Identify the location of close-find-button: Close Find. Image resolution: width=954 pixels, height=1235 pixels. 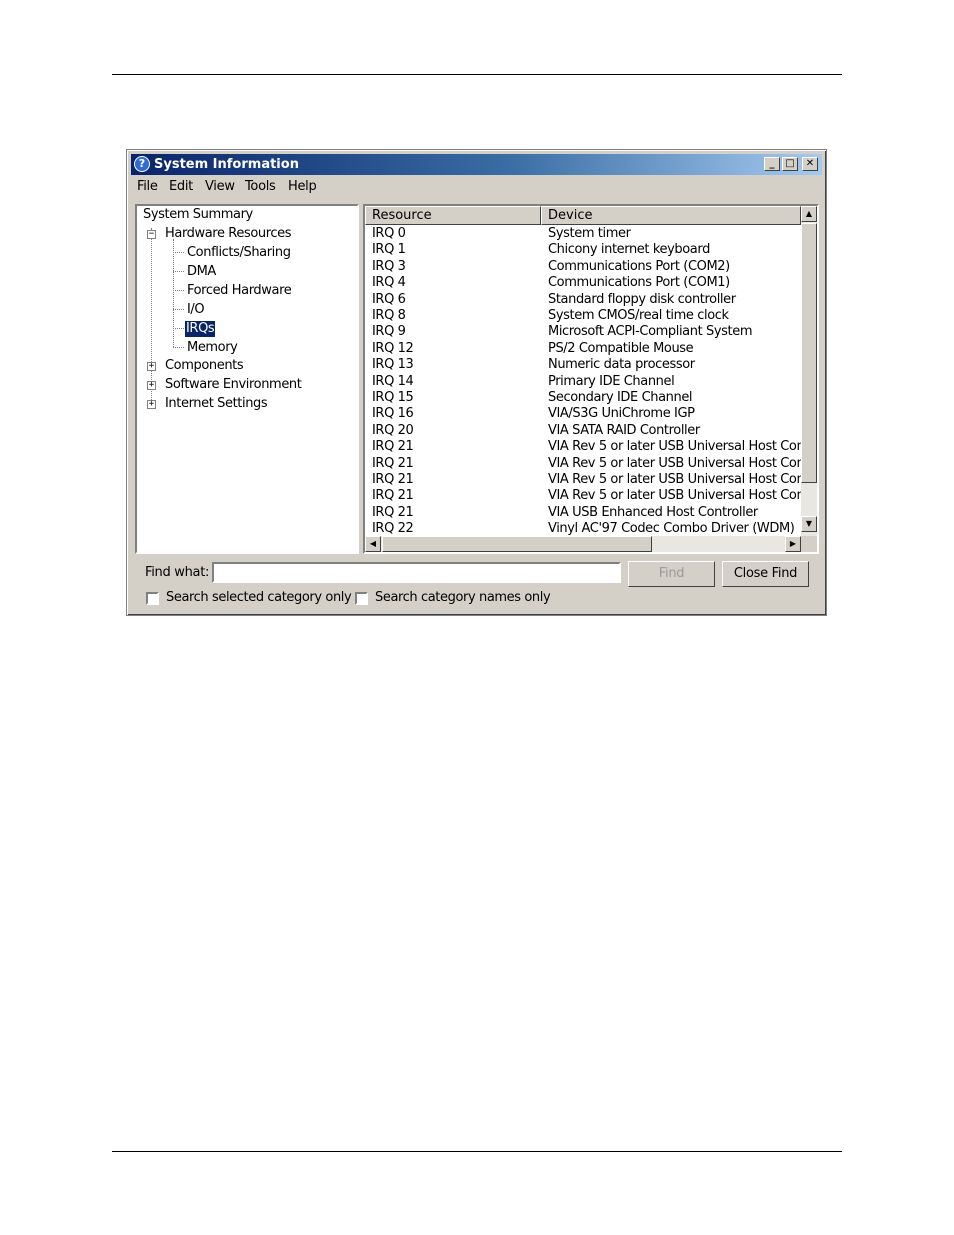
(765, 574).